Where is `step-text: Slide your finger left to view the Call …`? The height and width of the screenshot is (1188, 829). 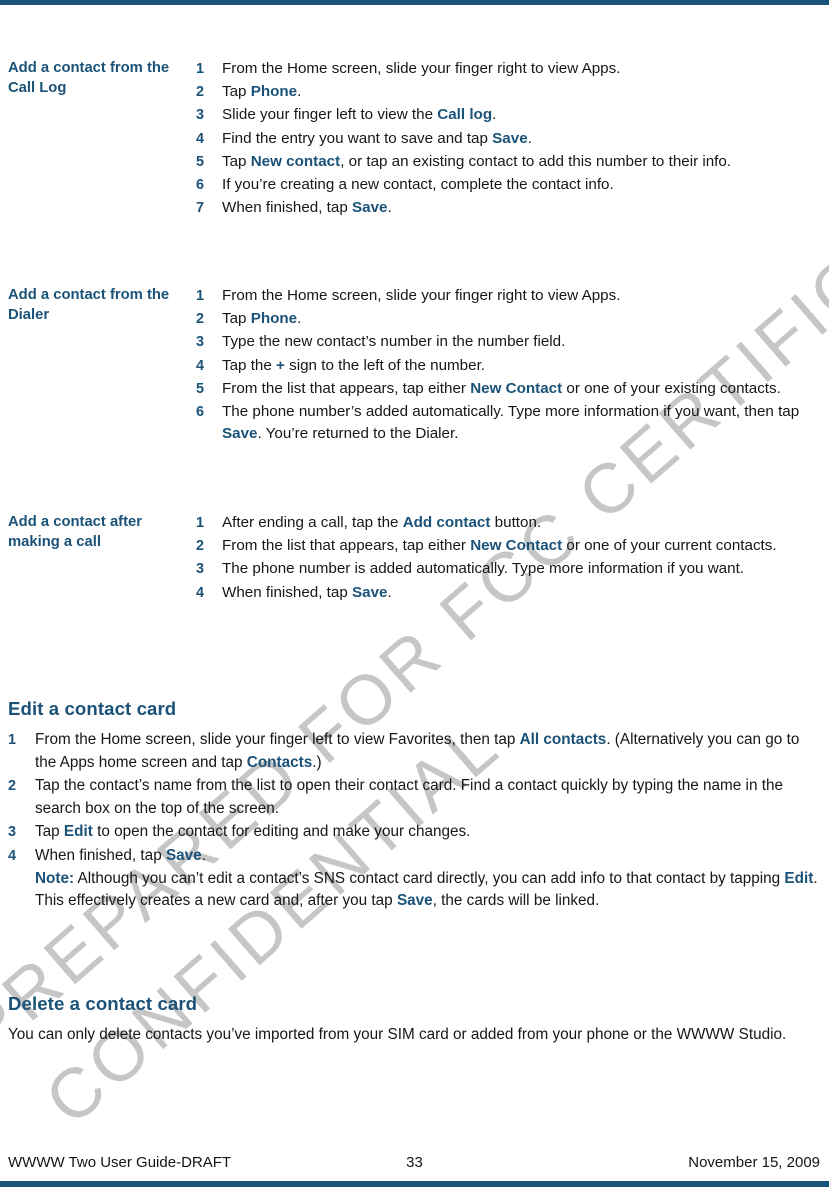 step-text: Slide your finger left to view the Call … is located at coordinates (359, 115).